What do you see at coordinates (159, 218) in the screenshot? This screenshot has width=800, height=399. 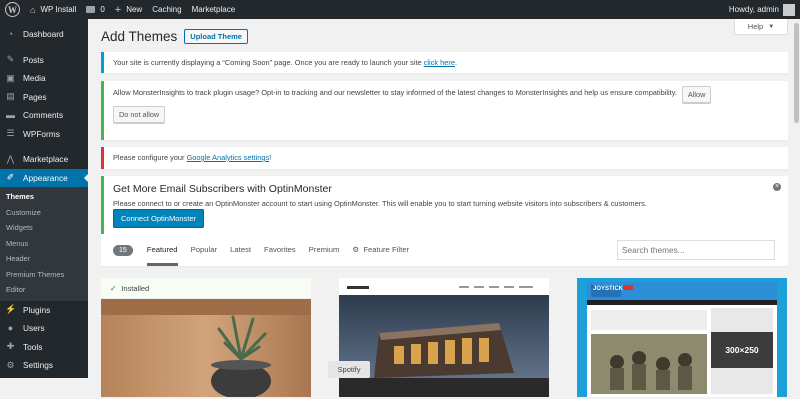 I see `connect-optinmonster-button: Connect OptinMonster` at bounding box center [159, 218].